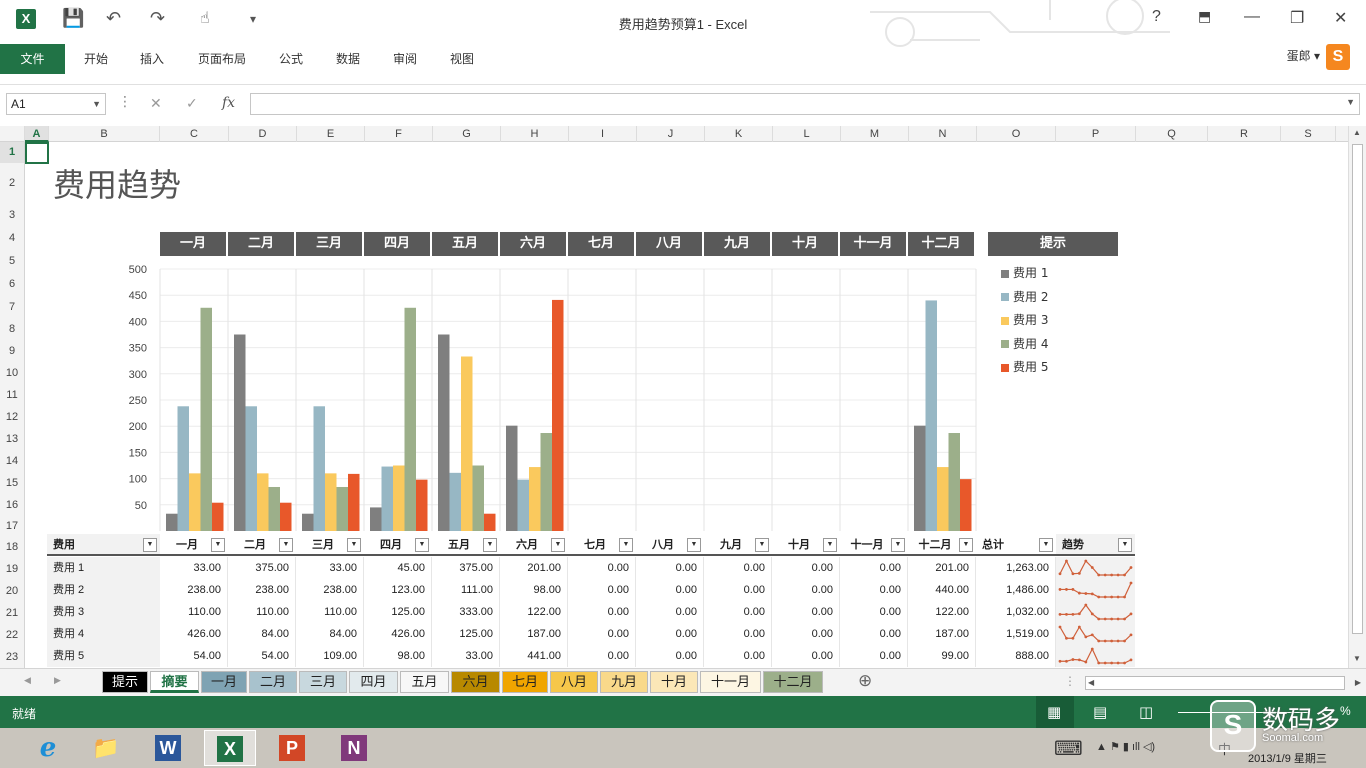 This screenshot has width=1366, height=768. What do you see at coordinates (574, 682) in the screenshot?
I see `sheet-tab-10: 八月` at bounding box center [574, 682].